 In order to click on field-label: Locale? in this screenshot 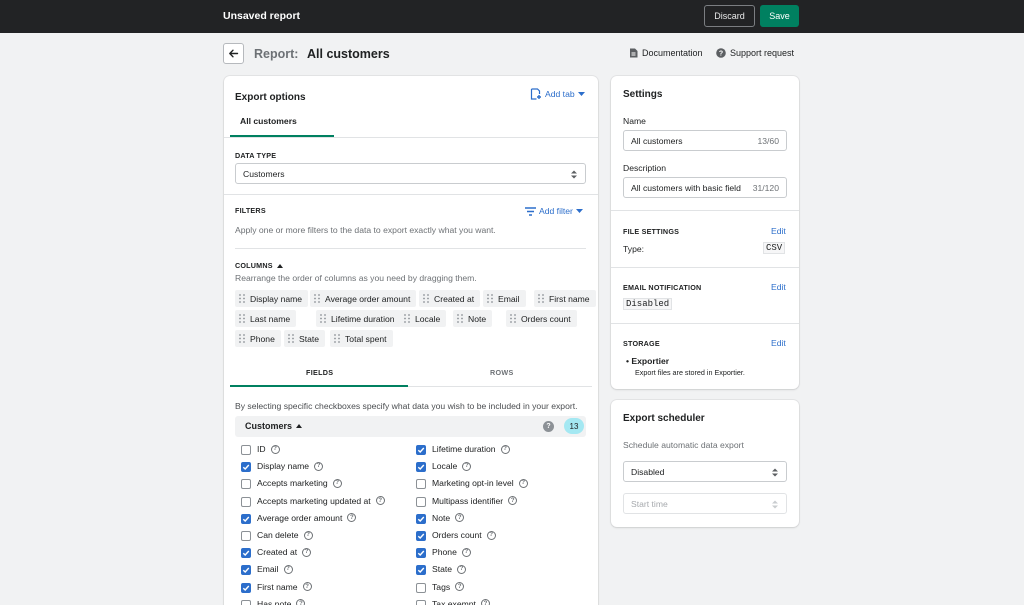, I will do `click(452, 466)`.